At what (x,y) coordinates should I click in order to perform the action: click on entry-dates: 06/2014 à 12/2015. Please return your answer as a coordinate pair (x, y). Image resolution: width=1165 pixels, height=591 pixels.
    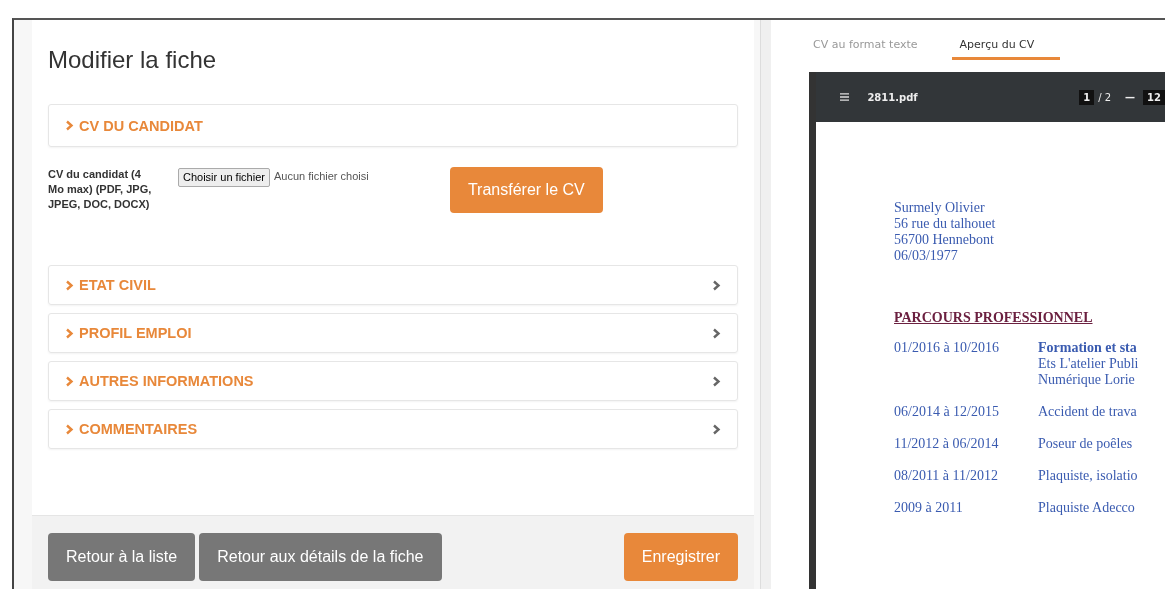
    Looking at the image, I should click on (947, 412).